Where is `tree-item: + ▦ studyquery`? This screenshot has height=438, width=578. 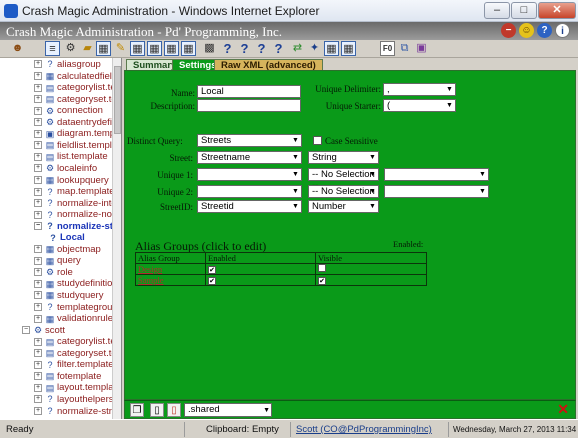 tree-item: + ▦ studyquery is located at coordinates (68, 296).